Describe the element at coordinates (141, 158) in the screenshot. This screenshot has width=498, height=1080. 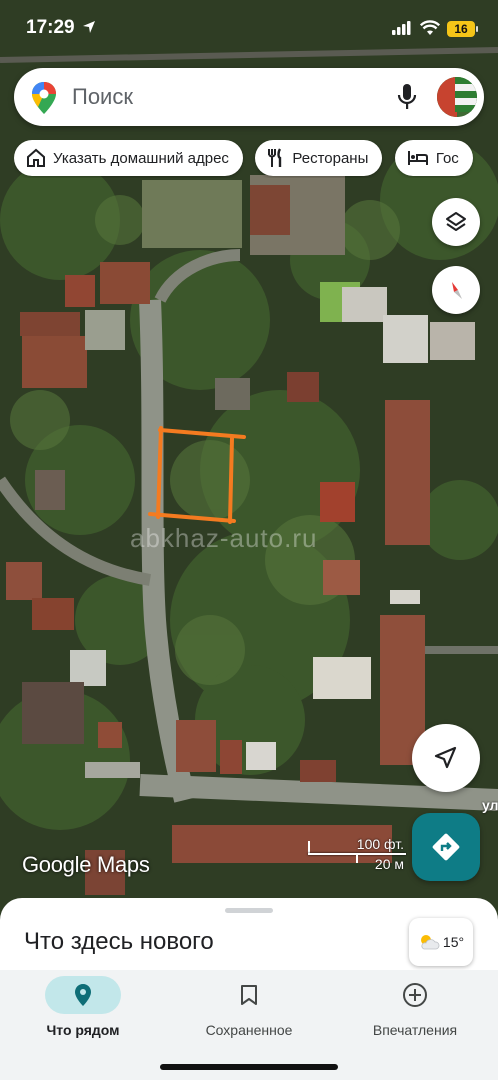
I see `chip-label: Указать домашний адрес` at that location.